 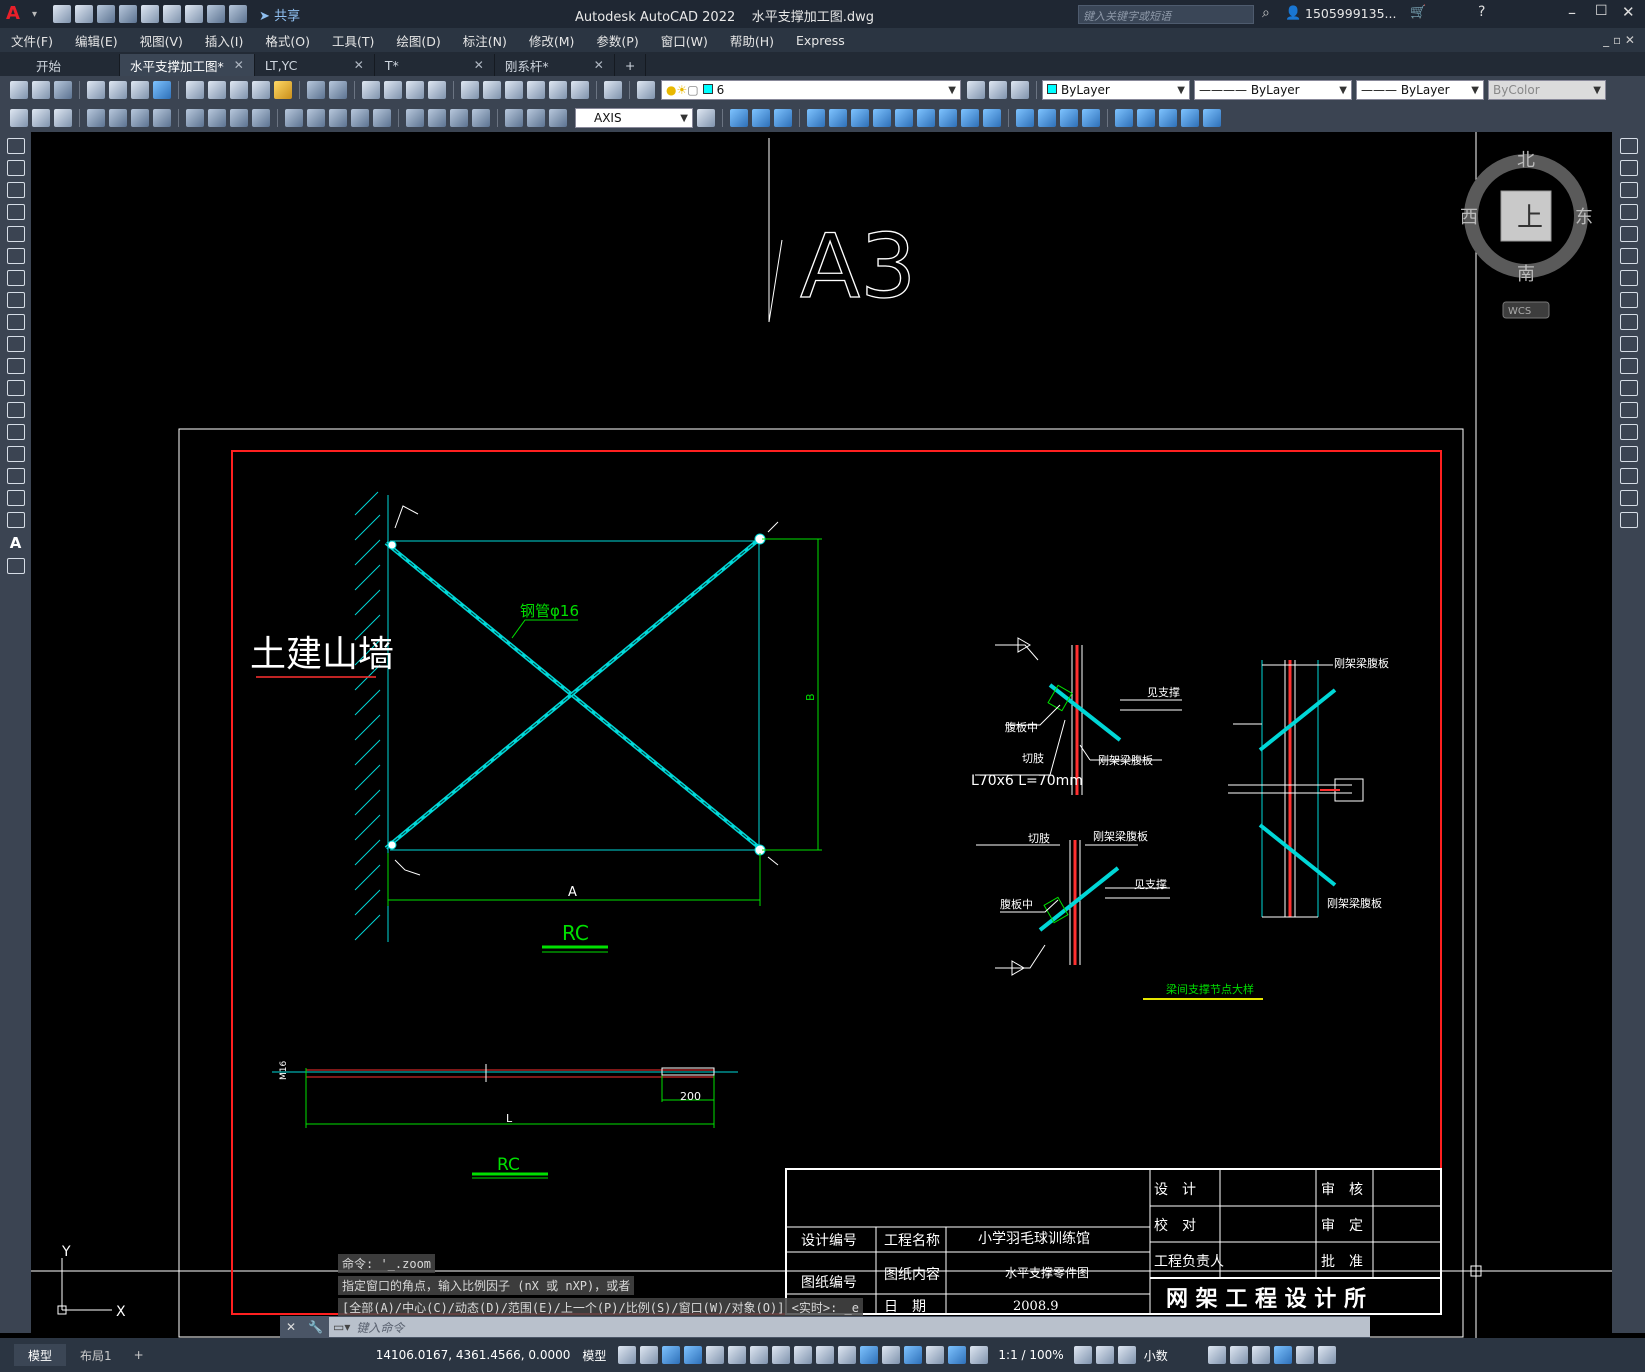 What do you see at coordinates (1082, 1355) in the screenshot?
I see `workspace-switch-icon` at bounding box center [1082, 1355].